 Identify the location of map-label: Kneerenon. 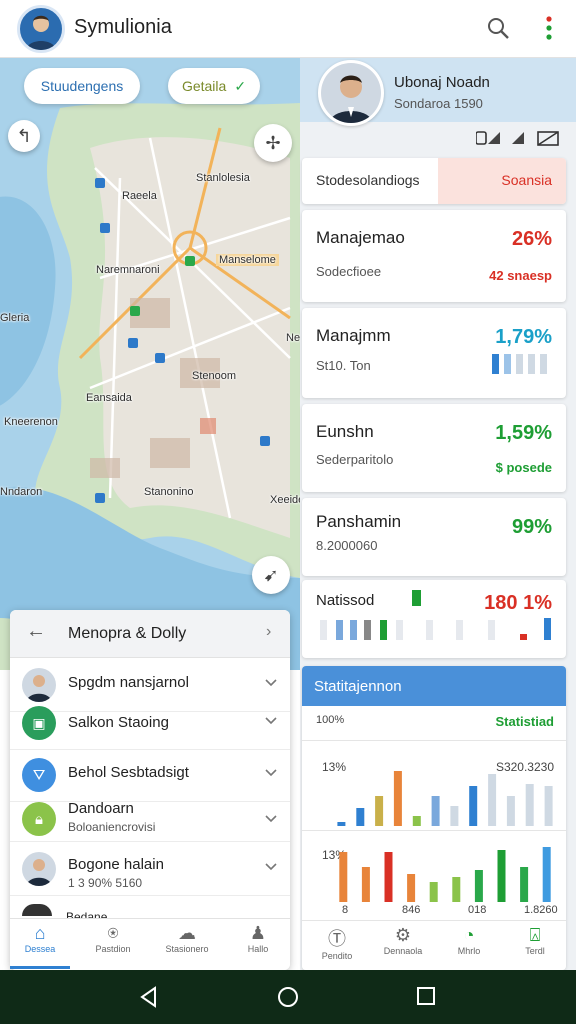
(31, 422).